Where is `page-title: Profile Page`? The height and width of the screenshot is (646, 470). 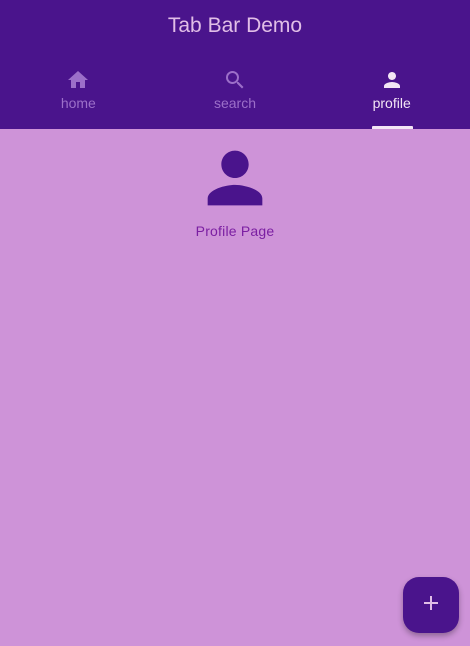 page-title: Profile Page is located at coordinates (235, 231).